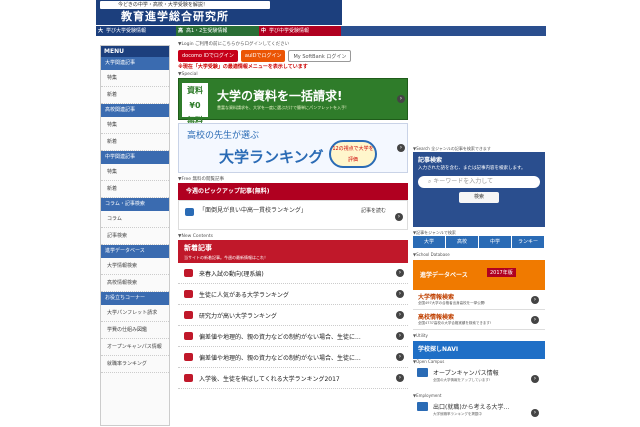 The width and height of the screenshot is (640, 427). What do you see at coordinates (269, 379) in the screenshot?
I see `article-title: 入学後、生徒を伸ばしてくれる大学ランキング2017` at bounding box center [269, 379].